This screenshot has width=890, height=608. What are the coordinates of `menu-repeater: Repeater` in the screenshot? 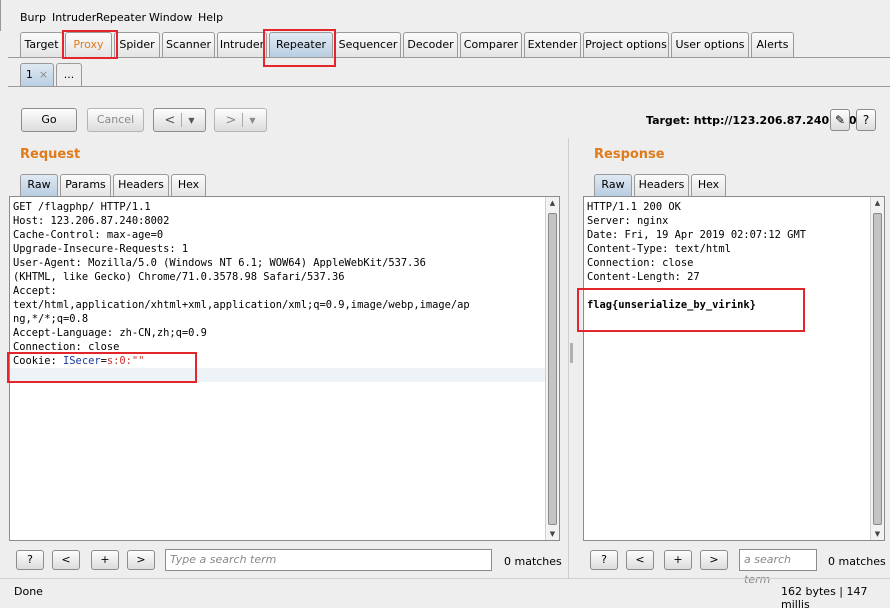 It's located at (121, 17).